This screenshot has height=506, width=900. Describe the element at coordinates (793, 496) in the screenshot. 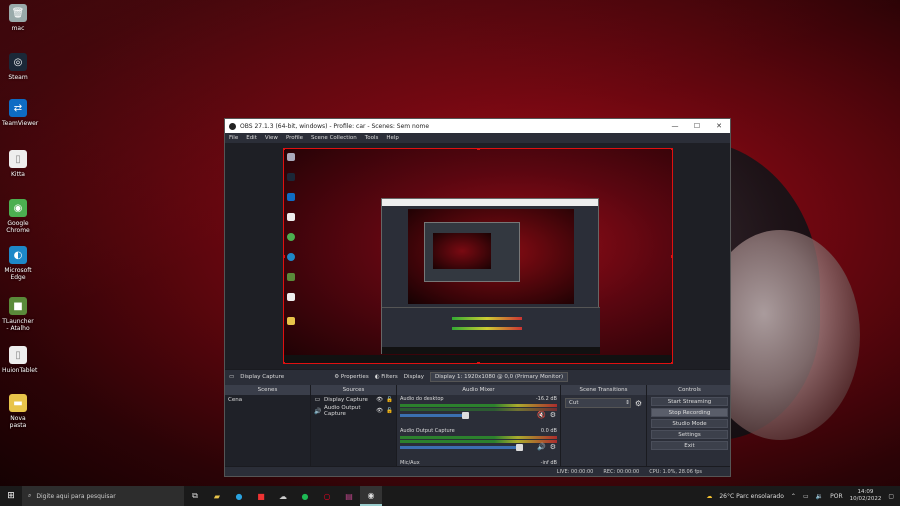

I see `chevron-up-icon: ⌃` at that location.